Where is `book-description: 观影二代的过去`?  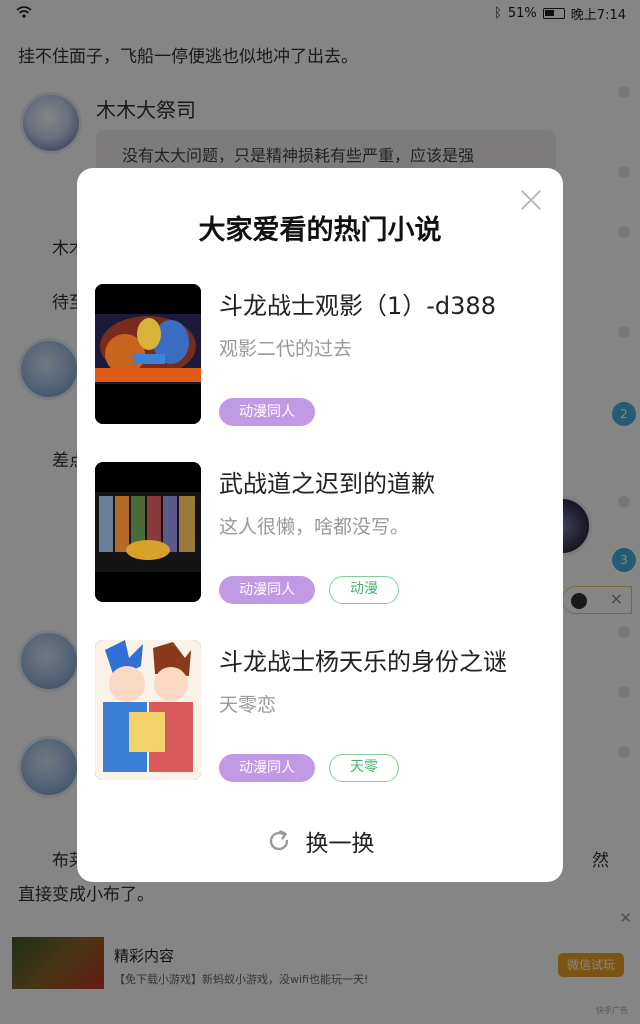
book-description: 观影二代的过去 is located at coordinates (286, 349).